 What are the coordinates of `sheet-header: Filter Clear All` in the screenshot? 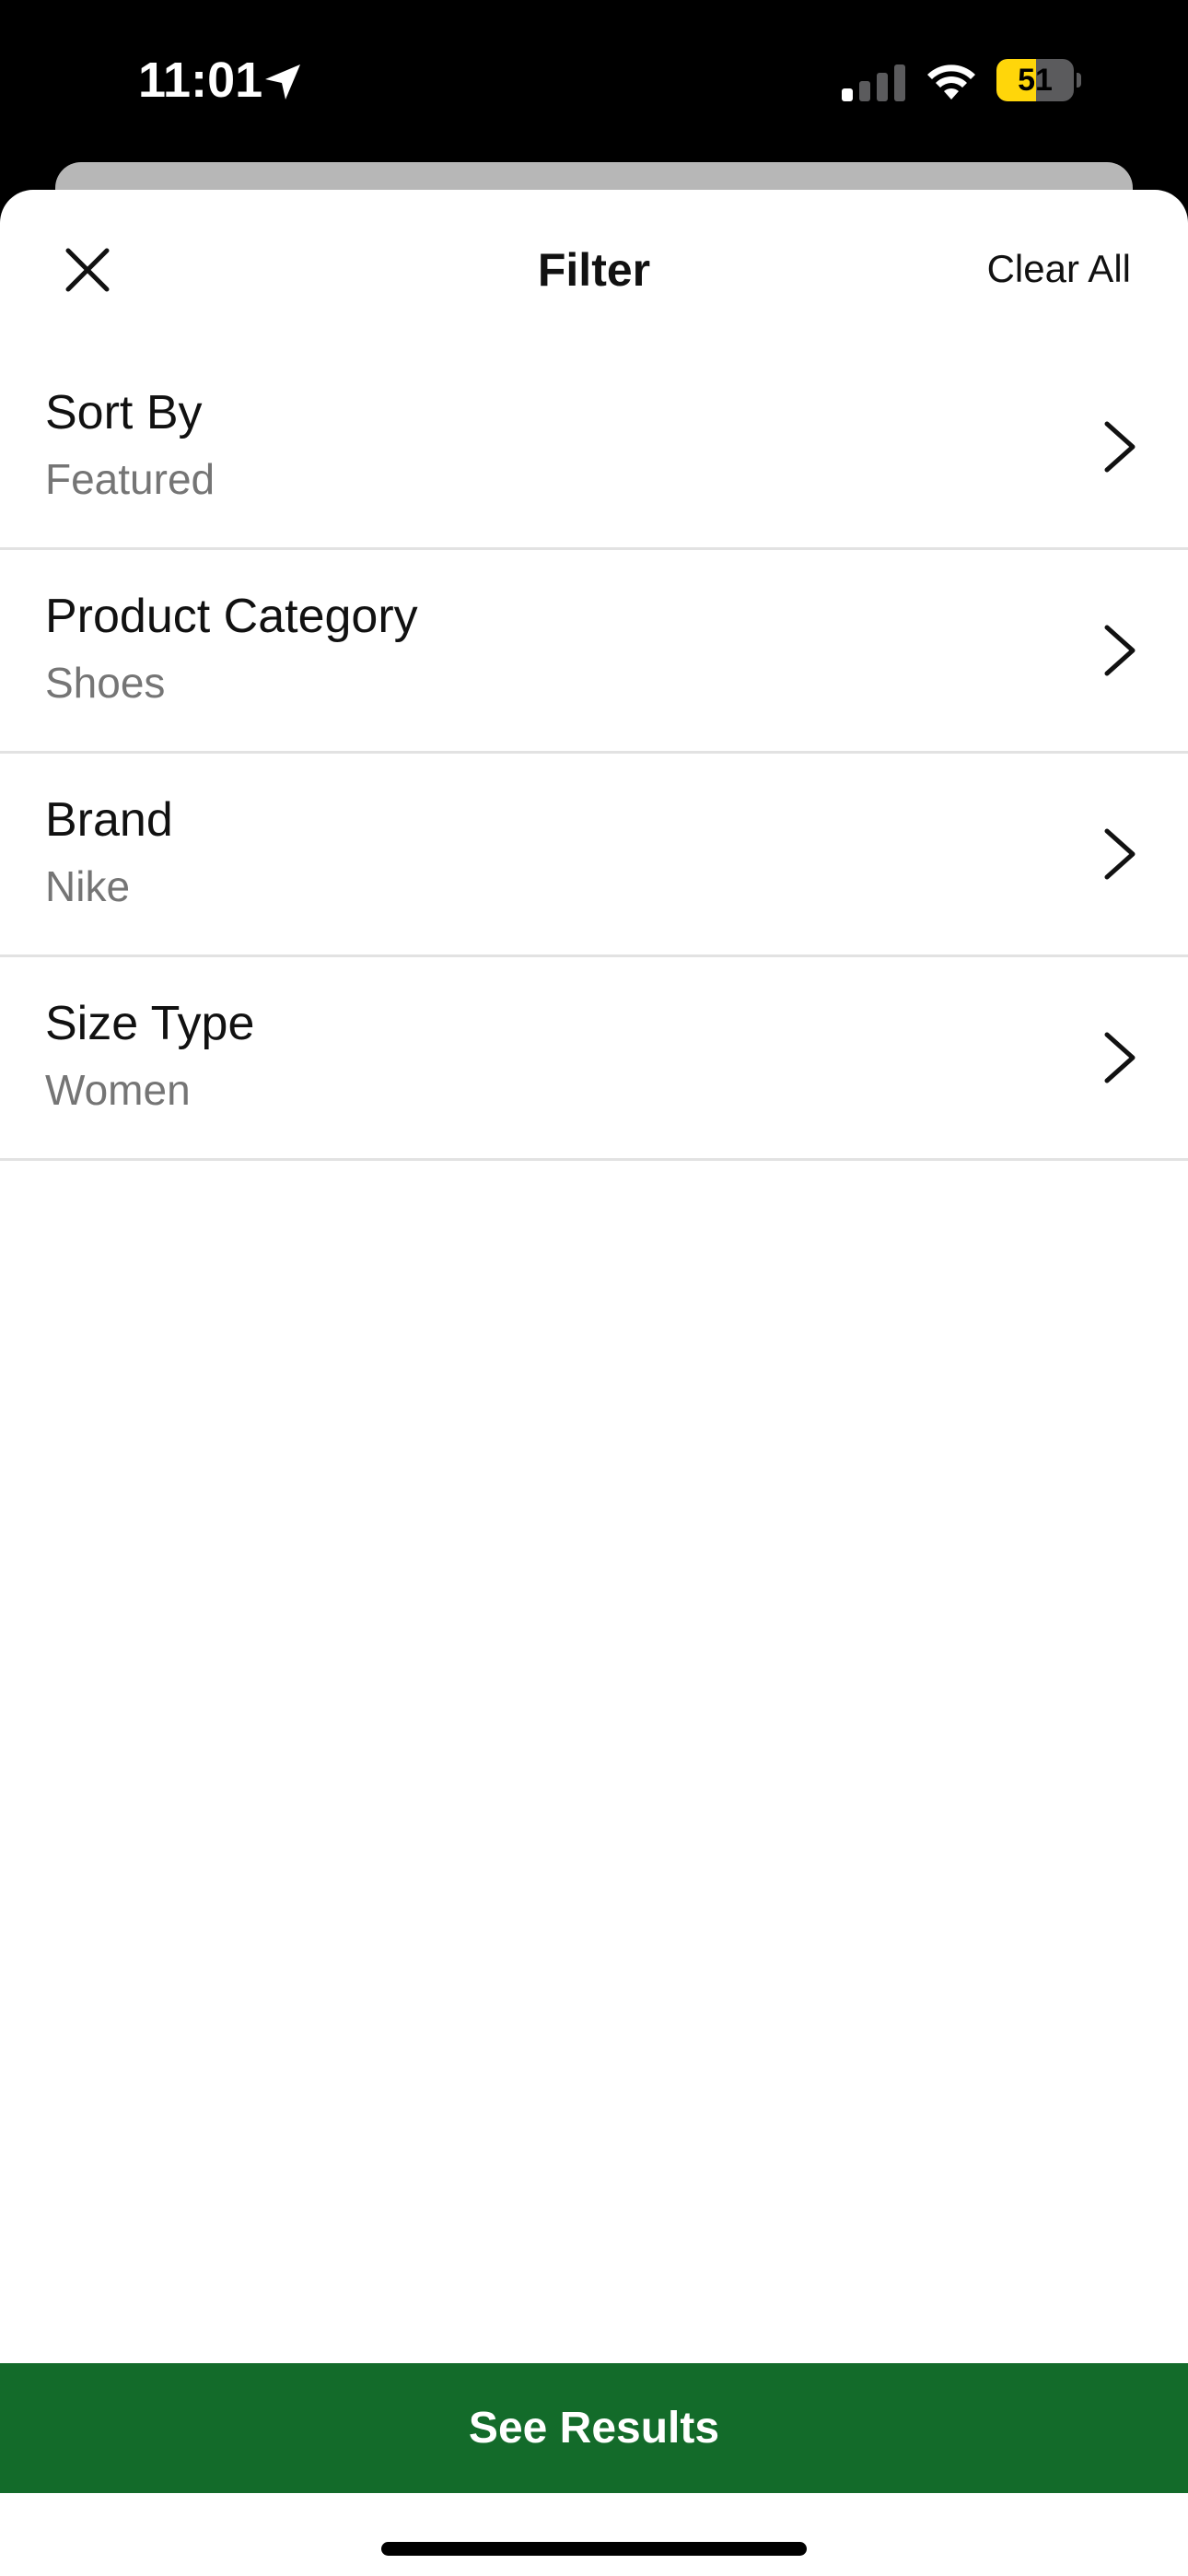 It's located at (594, 268).